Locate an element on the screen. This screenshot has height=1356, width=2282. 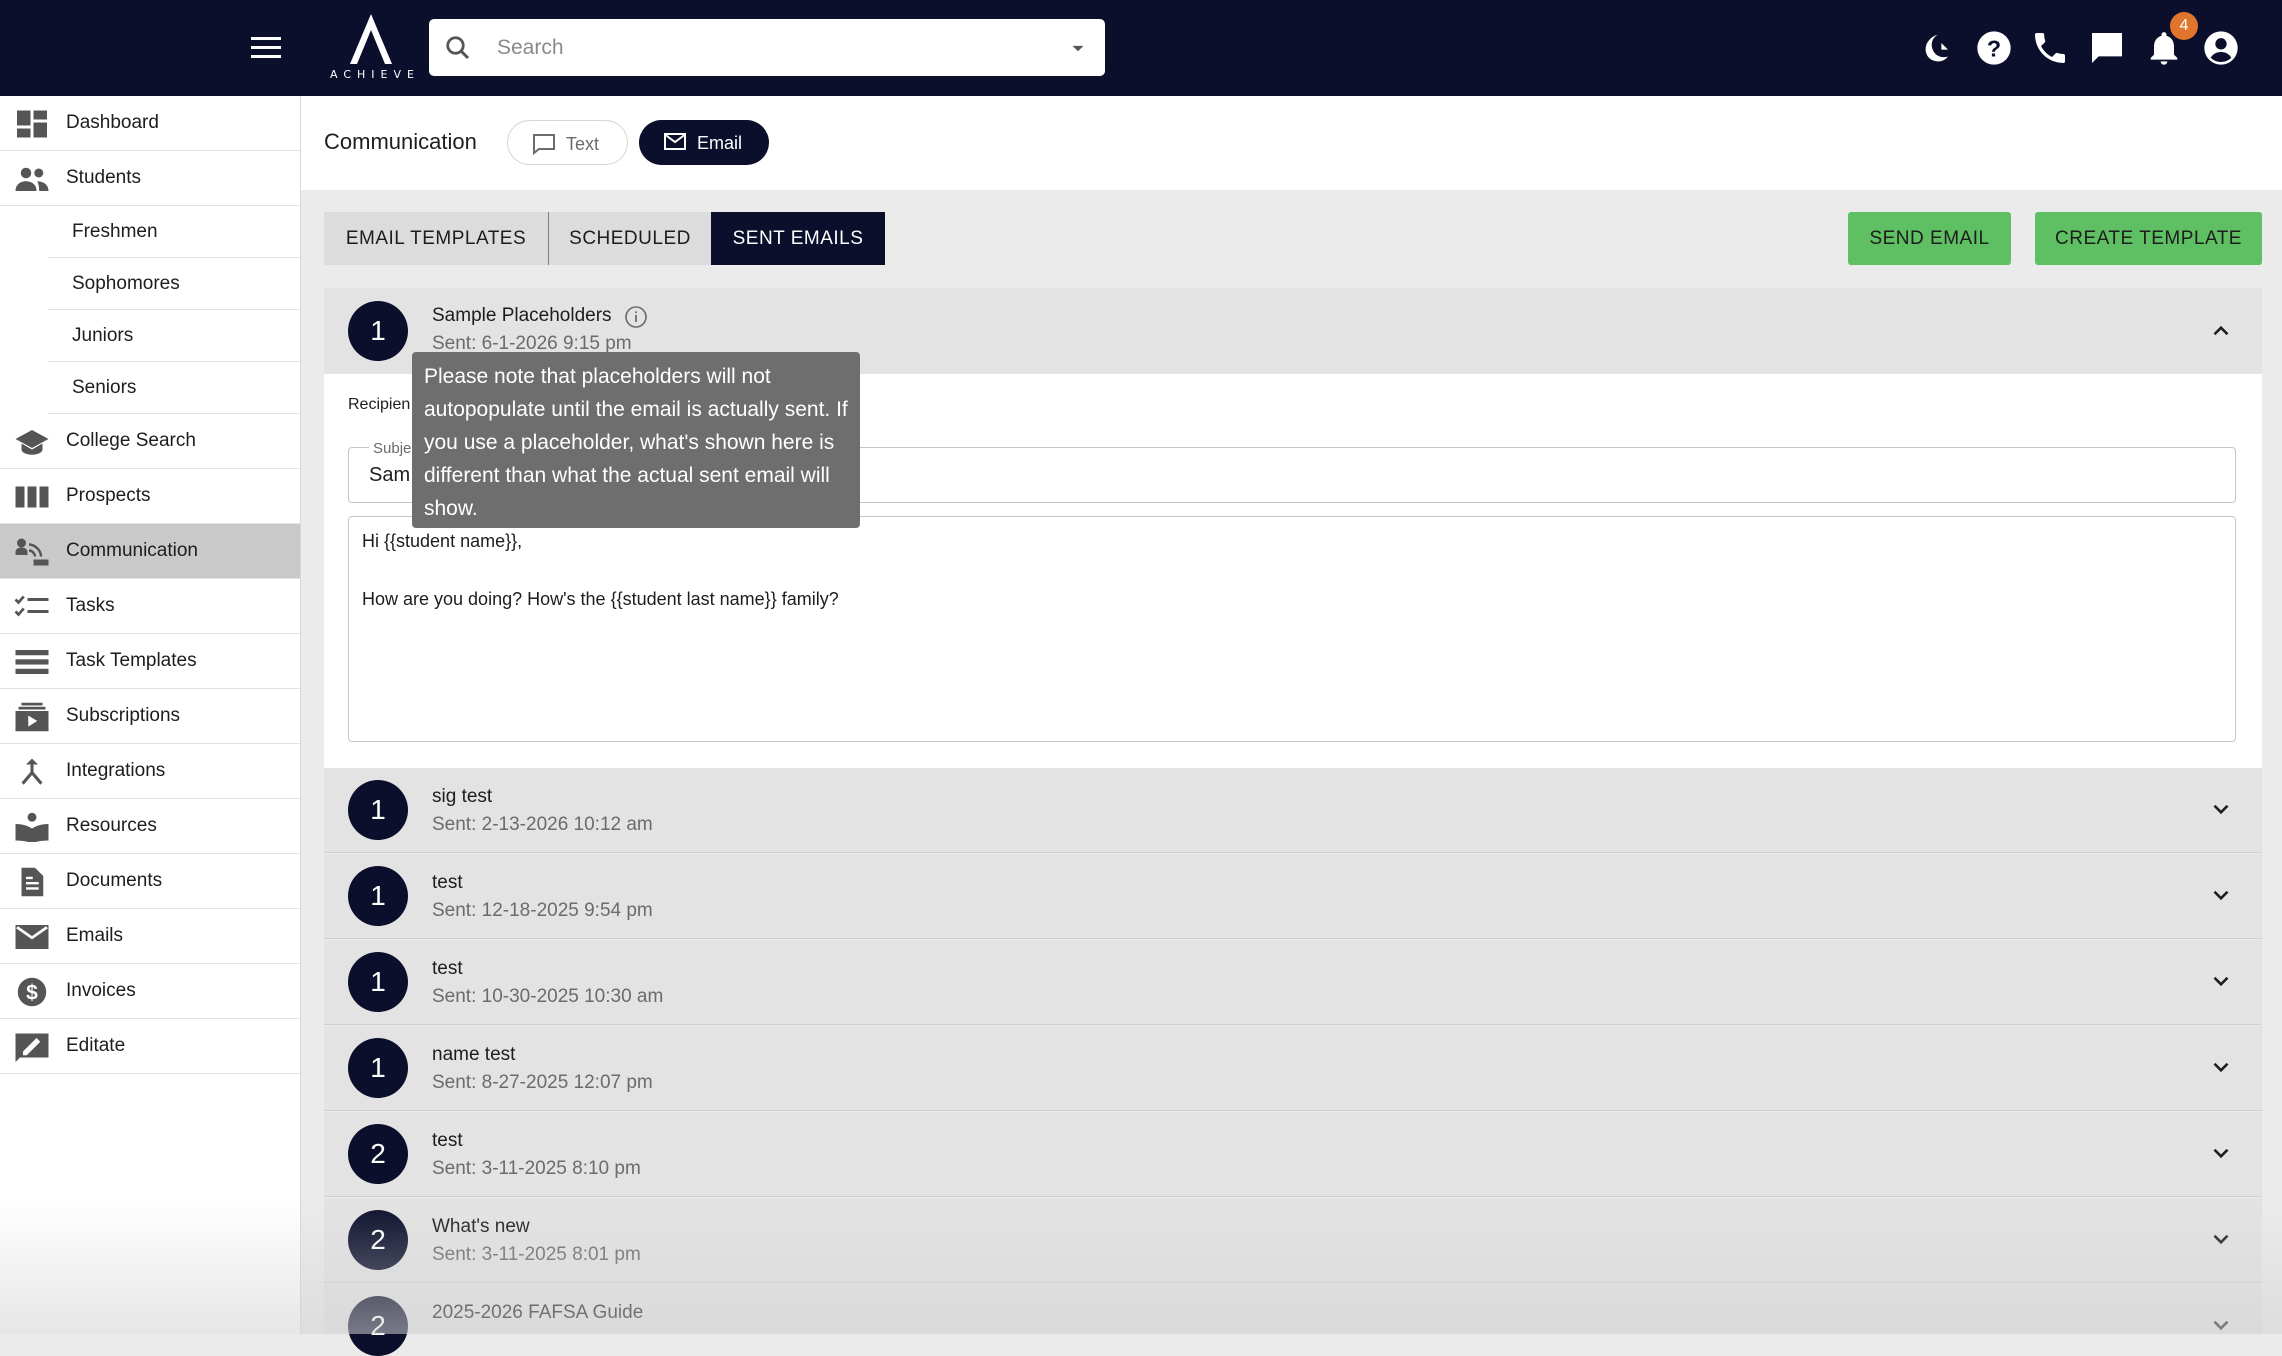
email-sent-date: Sent: 3-11-2025 8:10 pm is located at coordinates (536, 1168).